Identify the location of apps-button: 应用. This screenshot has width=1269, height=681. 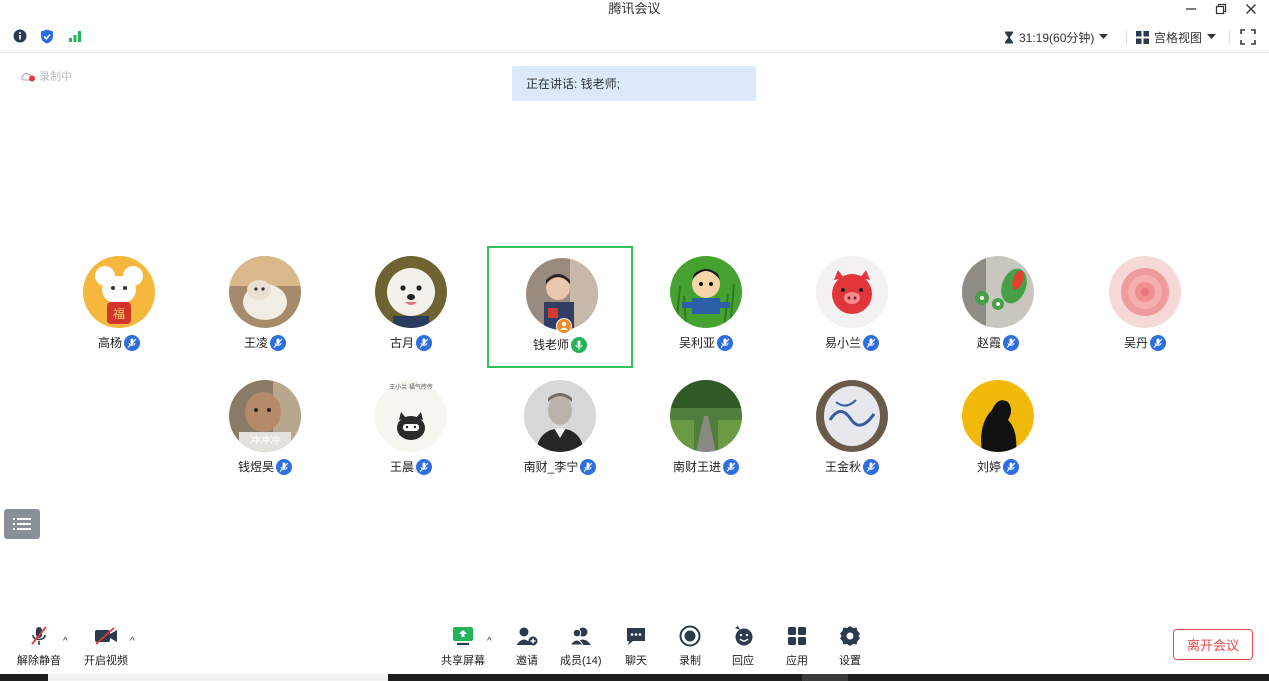
(797, 646).